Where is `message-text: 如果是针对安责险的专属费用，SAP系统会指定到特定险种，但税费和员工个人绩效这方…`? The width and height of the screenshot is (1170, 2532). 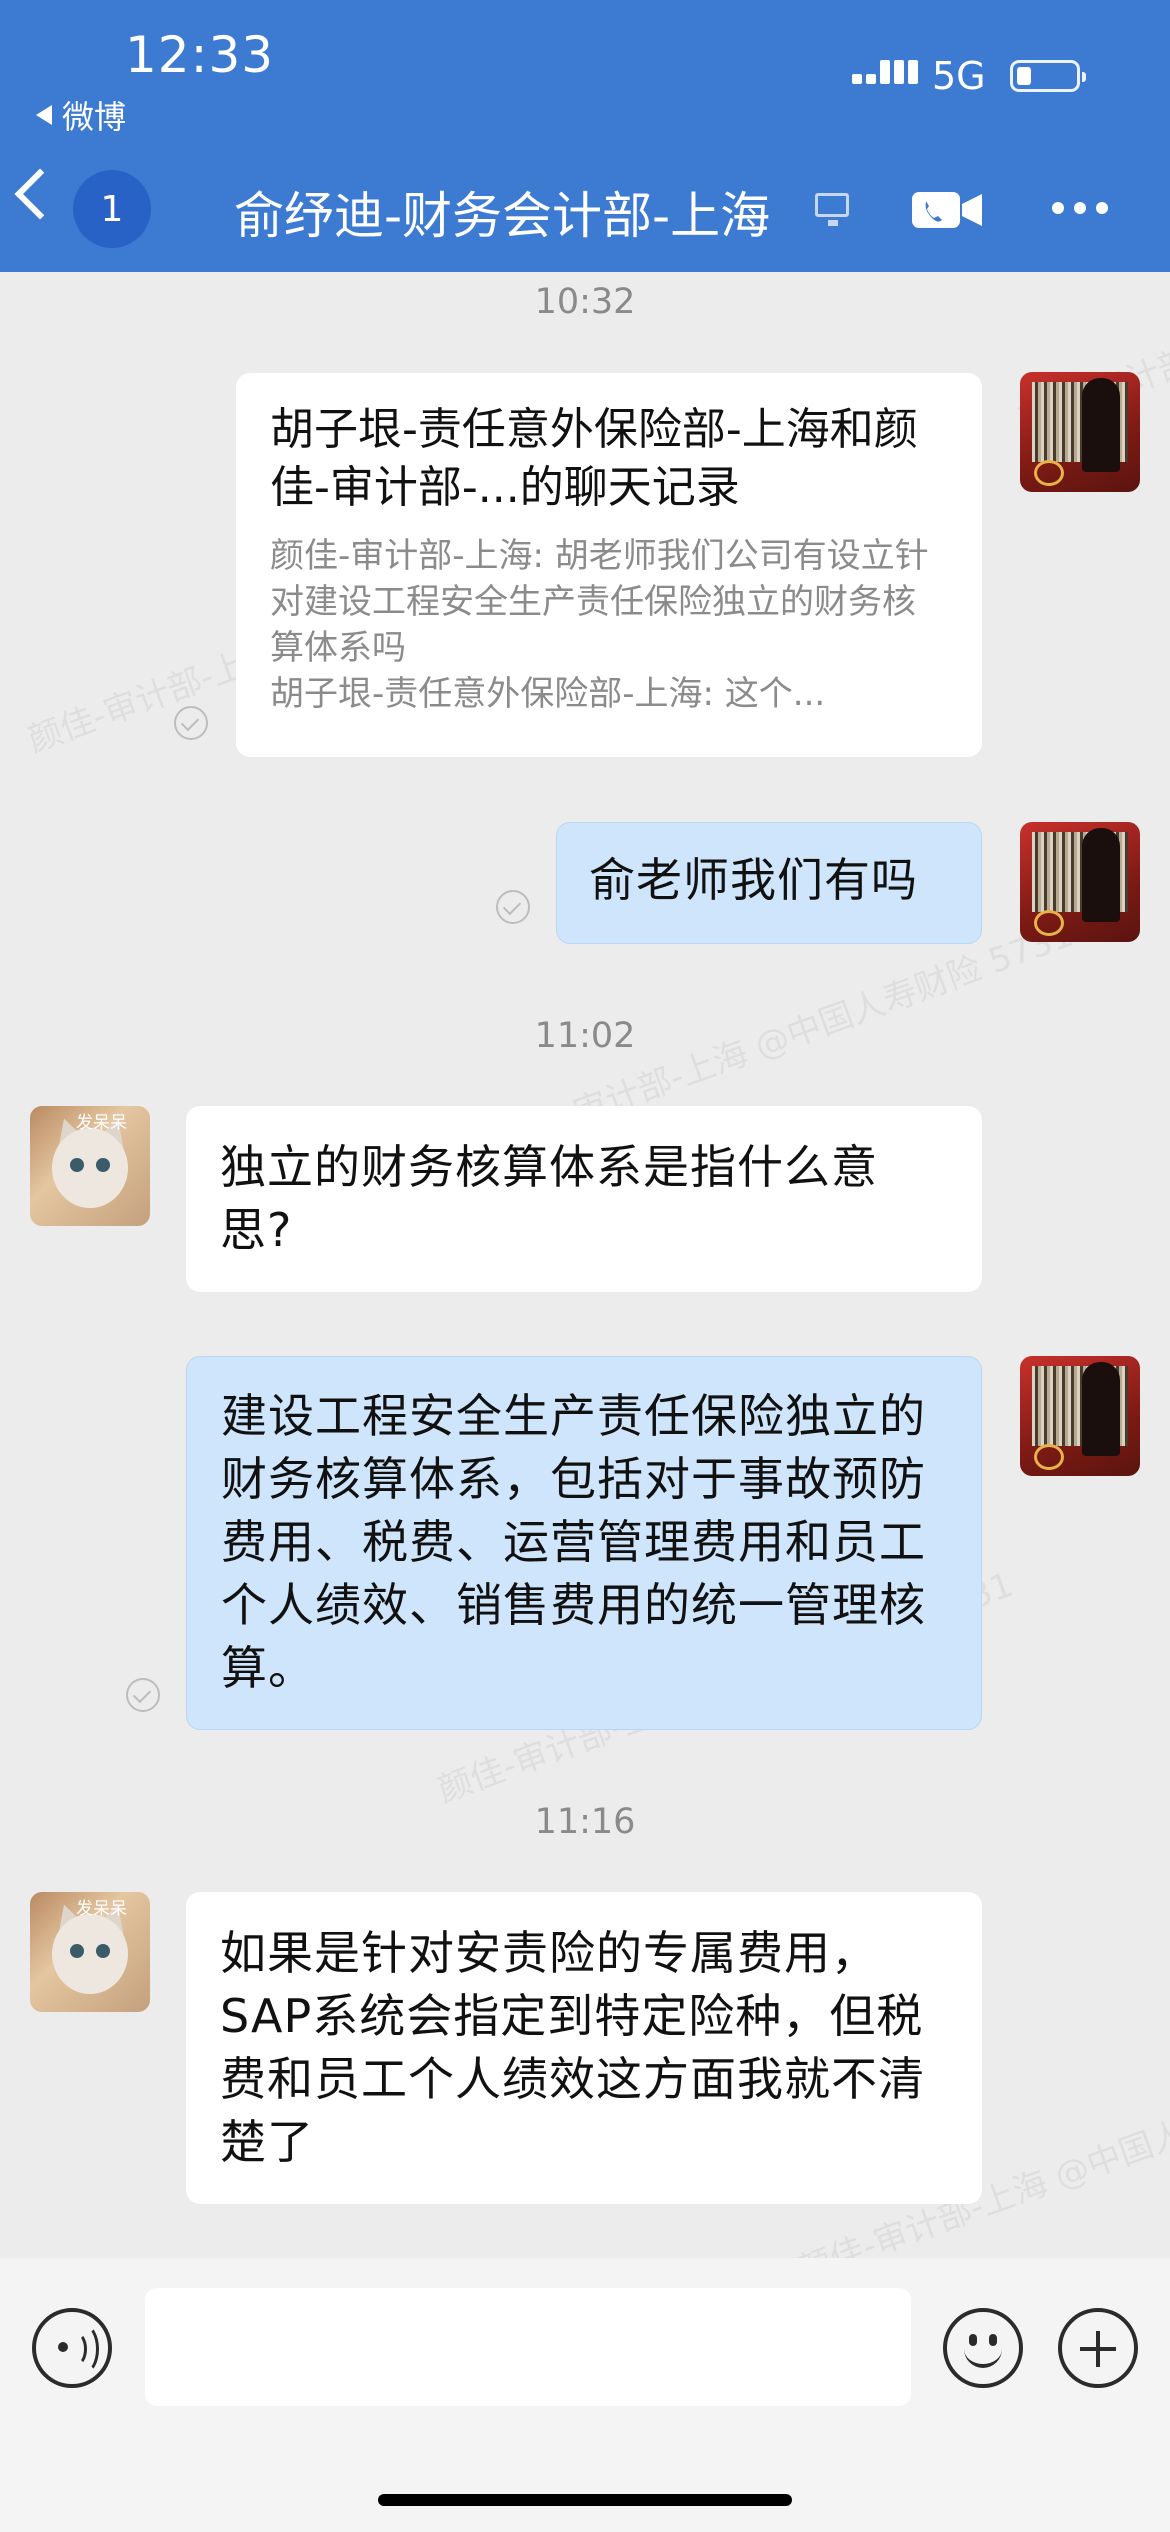 message-text: 如果是针对安责险的专属费用，SAP系统会指定到特定险种，但税费和员工个人绩效这方… is located at coordinates (572, 2047).